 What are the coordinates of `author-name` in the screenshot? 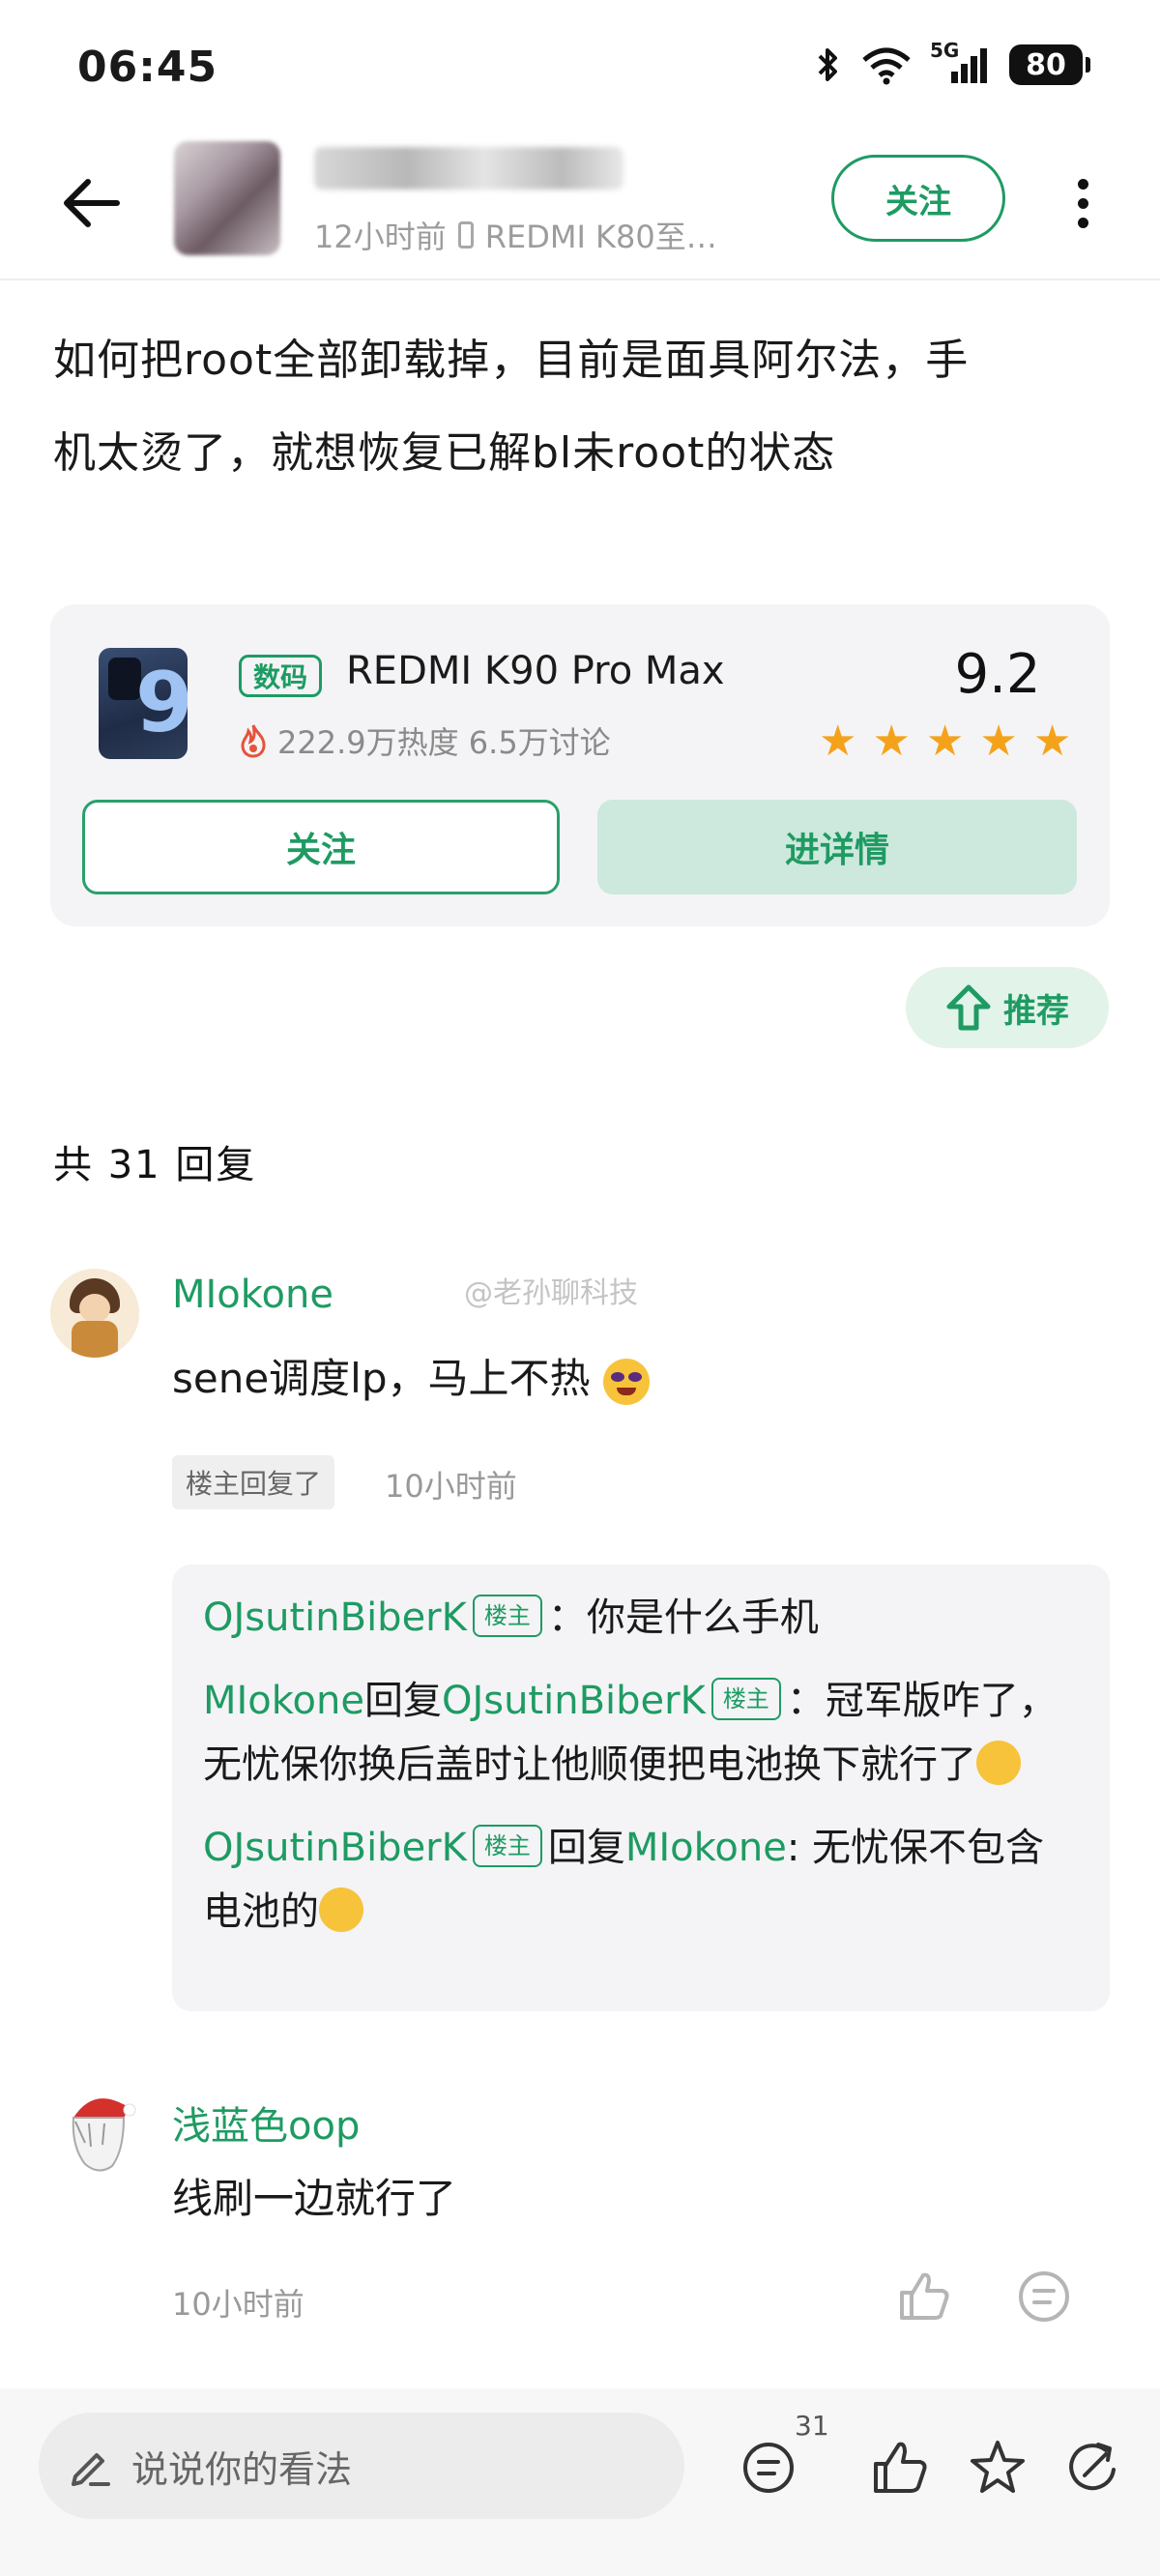 It's located at (469, 168).